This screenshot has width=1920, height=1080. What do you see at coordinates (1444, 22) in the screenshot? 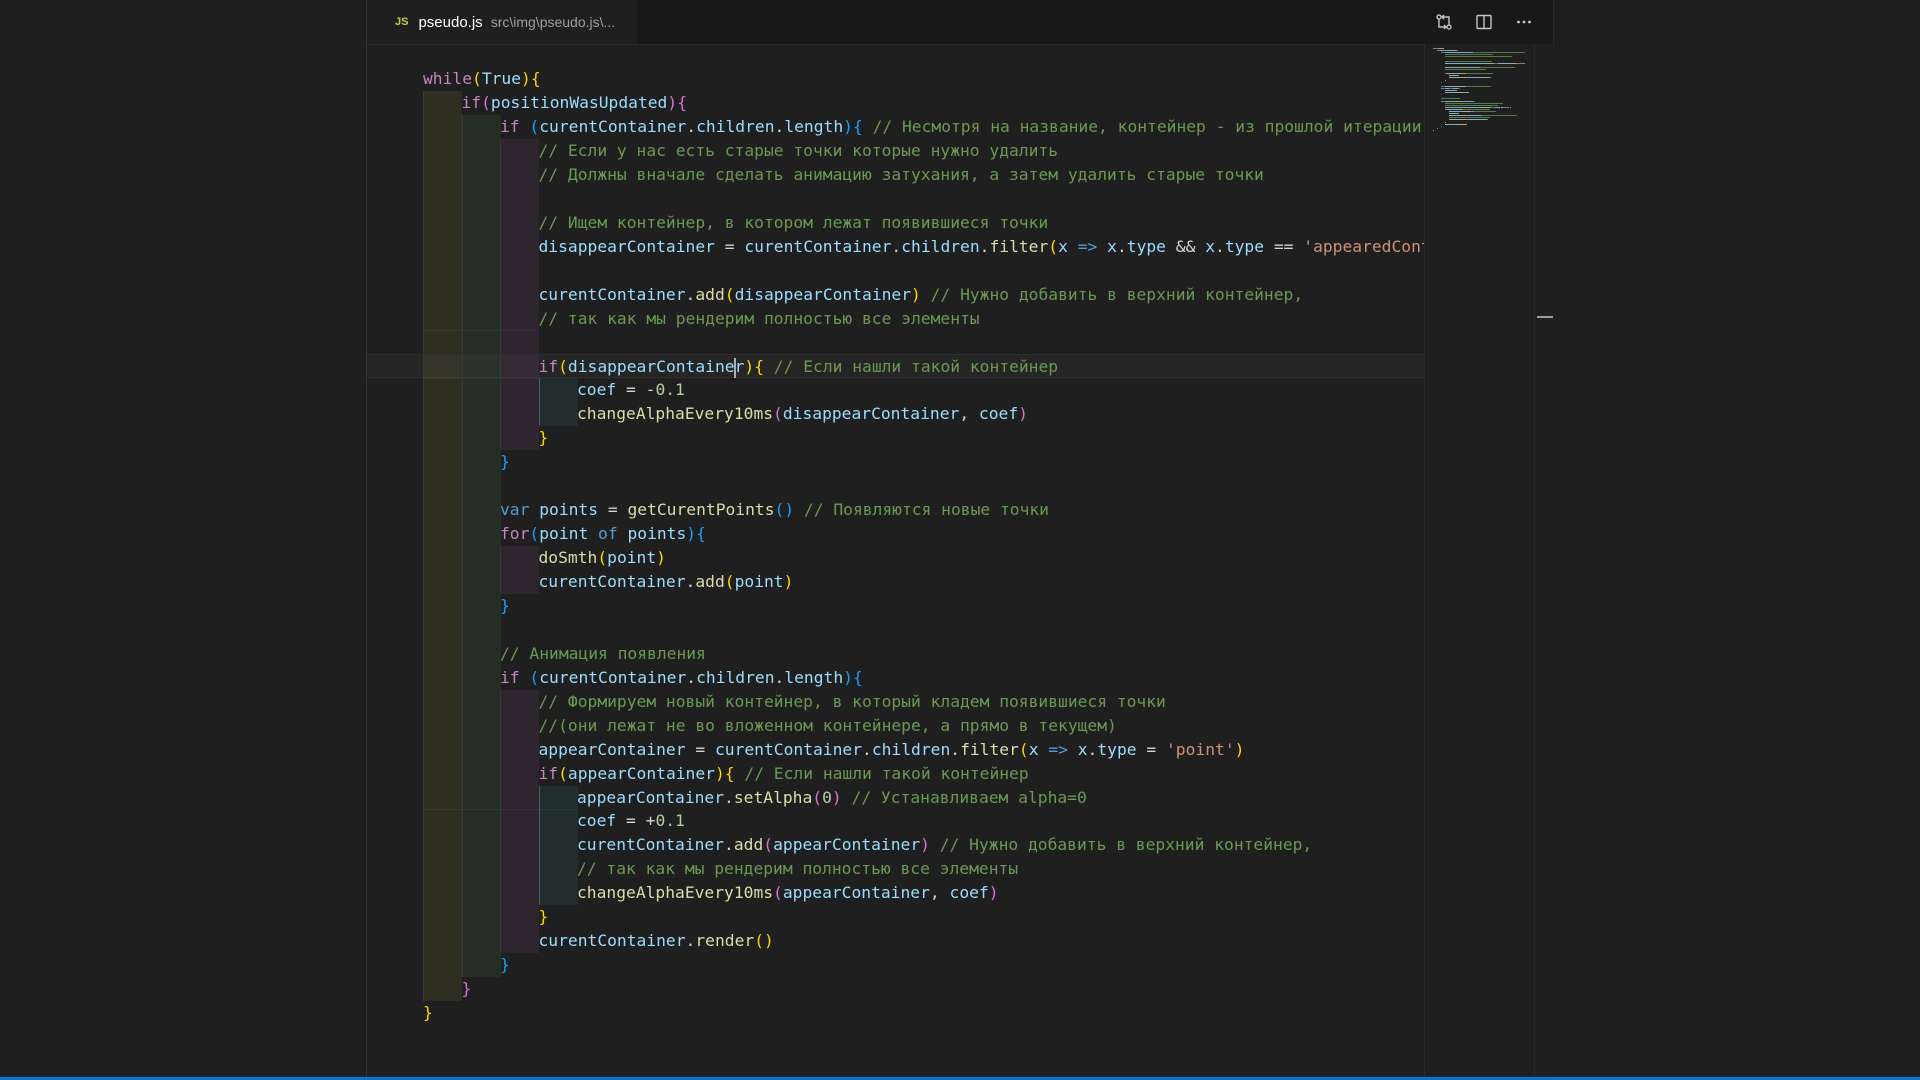
I see `open-changes-button` at bounding box center [1444, 22].